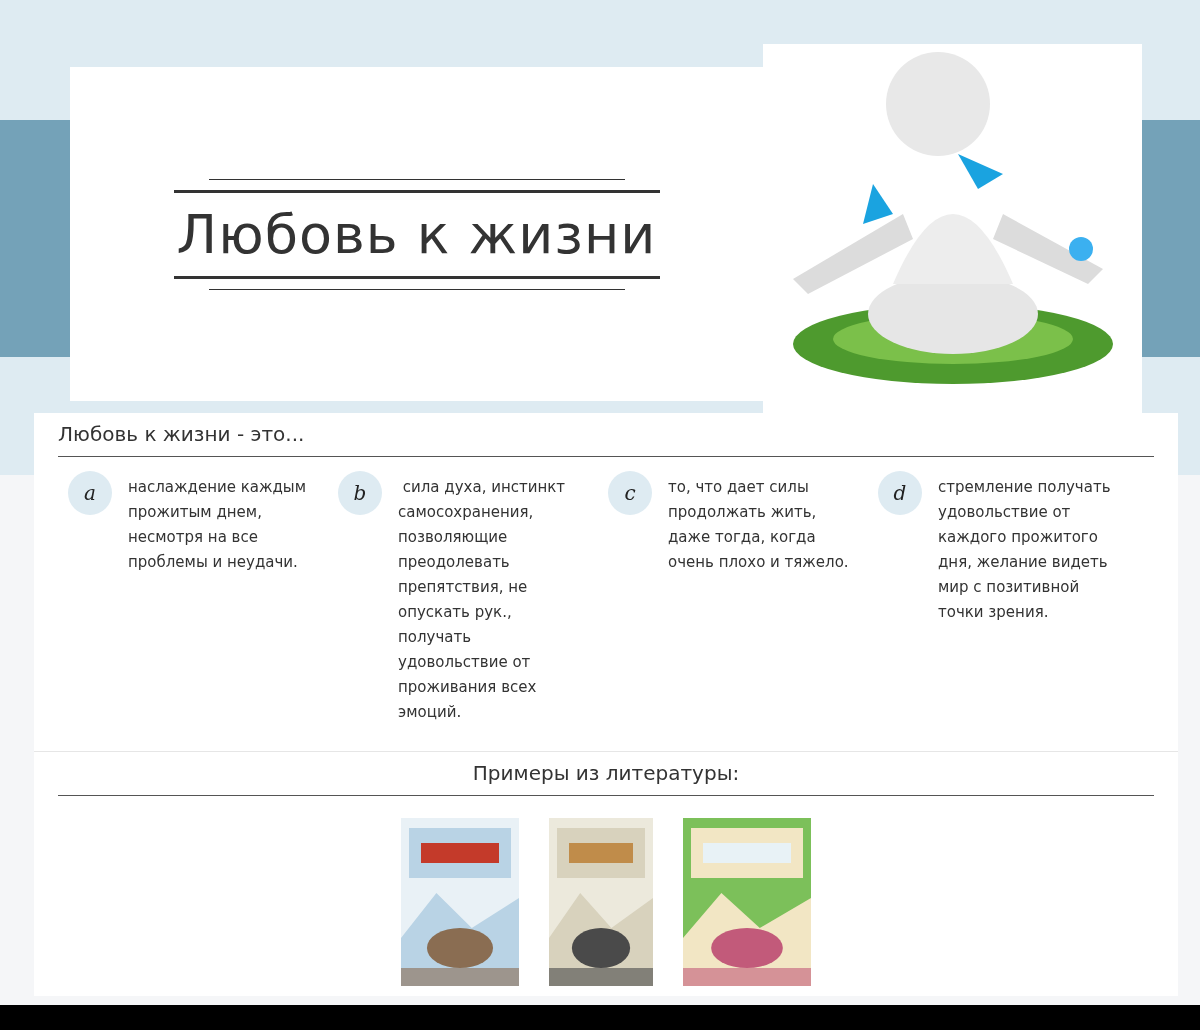  What do you see at coordinates (759, 525) in the screenshot?
I see `definition-text: то, что дает силы продолжать жить, даже тогда, когда очень плохо и тяжело.` at bounding box center [759, 525].